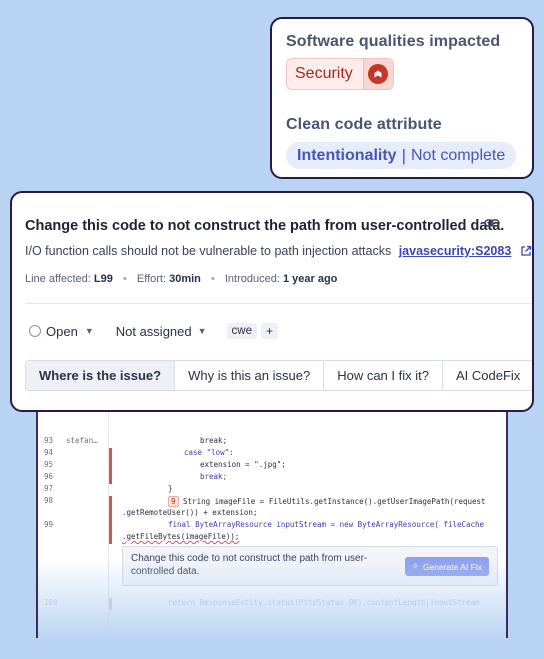 The height and width of the screenshot is (659, 544). Describe the element at coordinates (393, 41) in the screenshot. I see `software-qualities-heading: Software qualities impacted` at that location.